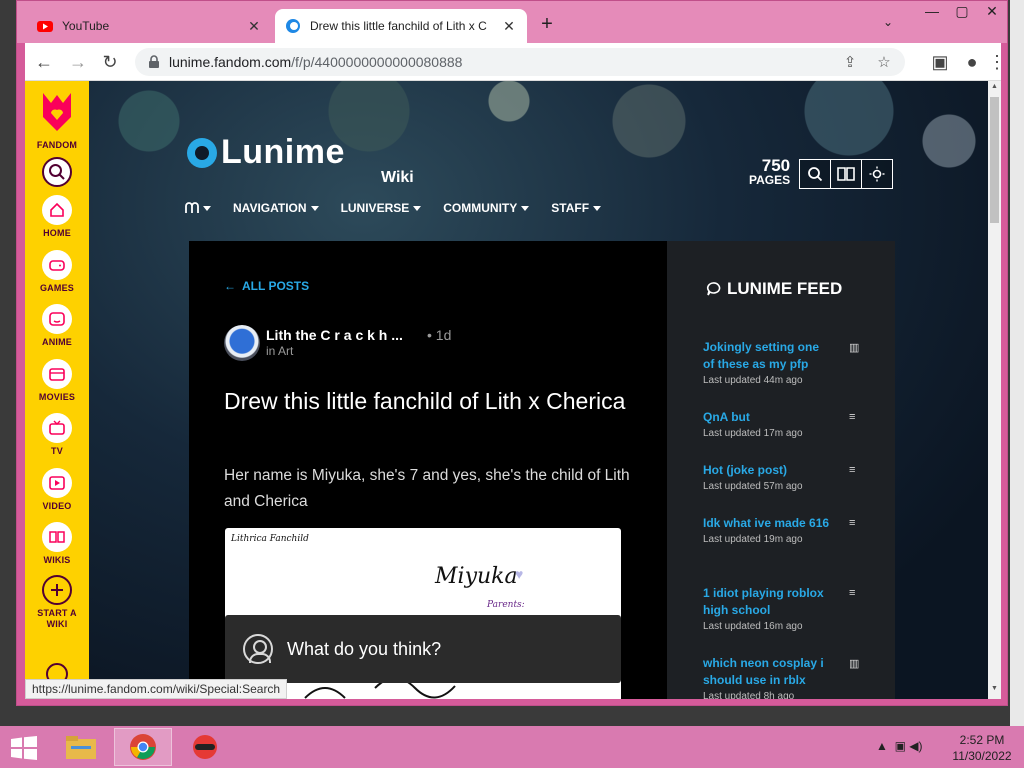  I want to click on network-icon: ▣, so click(900, 746).